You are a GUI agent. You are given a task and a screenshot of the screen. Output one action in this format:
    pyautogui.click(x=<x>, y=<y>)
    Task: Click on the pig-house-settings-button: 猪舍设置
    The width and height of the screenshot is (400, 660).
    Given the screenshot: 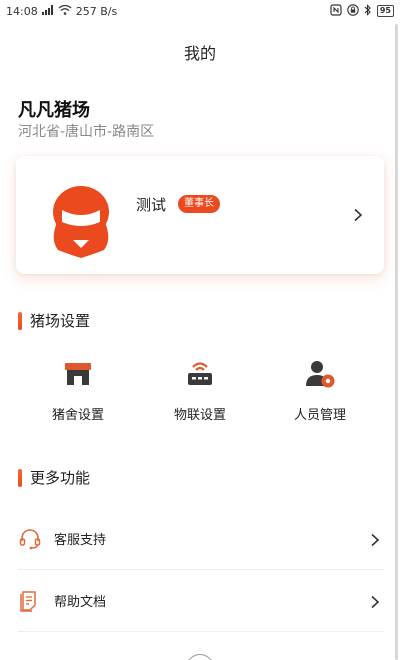 What is the action you would take?
    pyautogui.click(x=78, y=390)
    